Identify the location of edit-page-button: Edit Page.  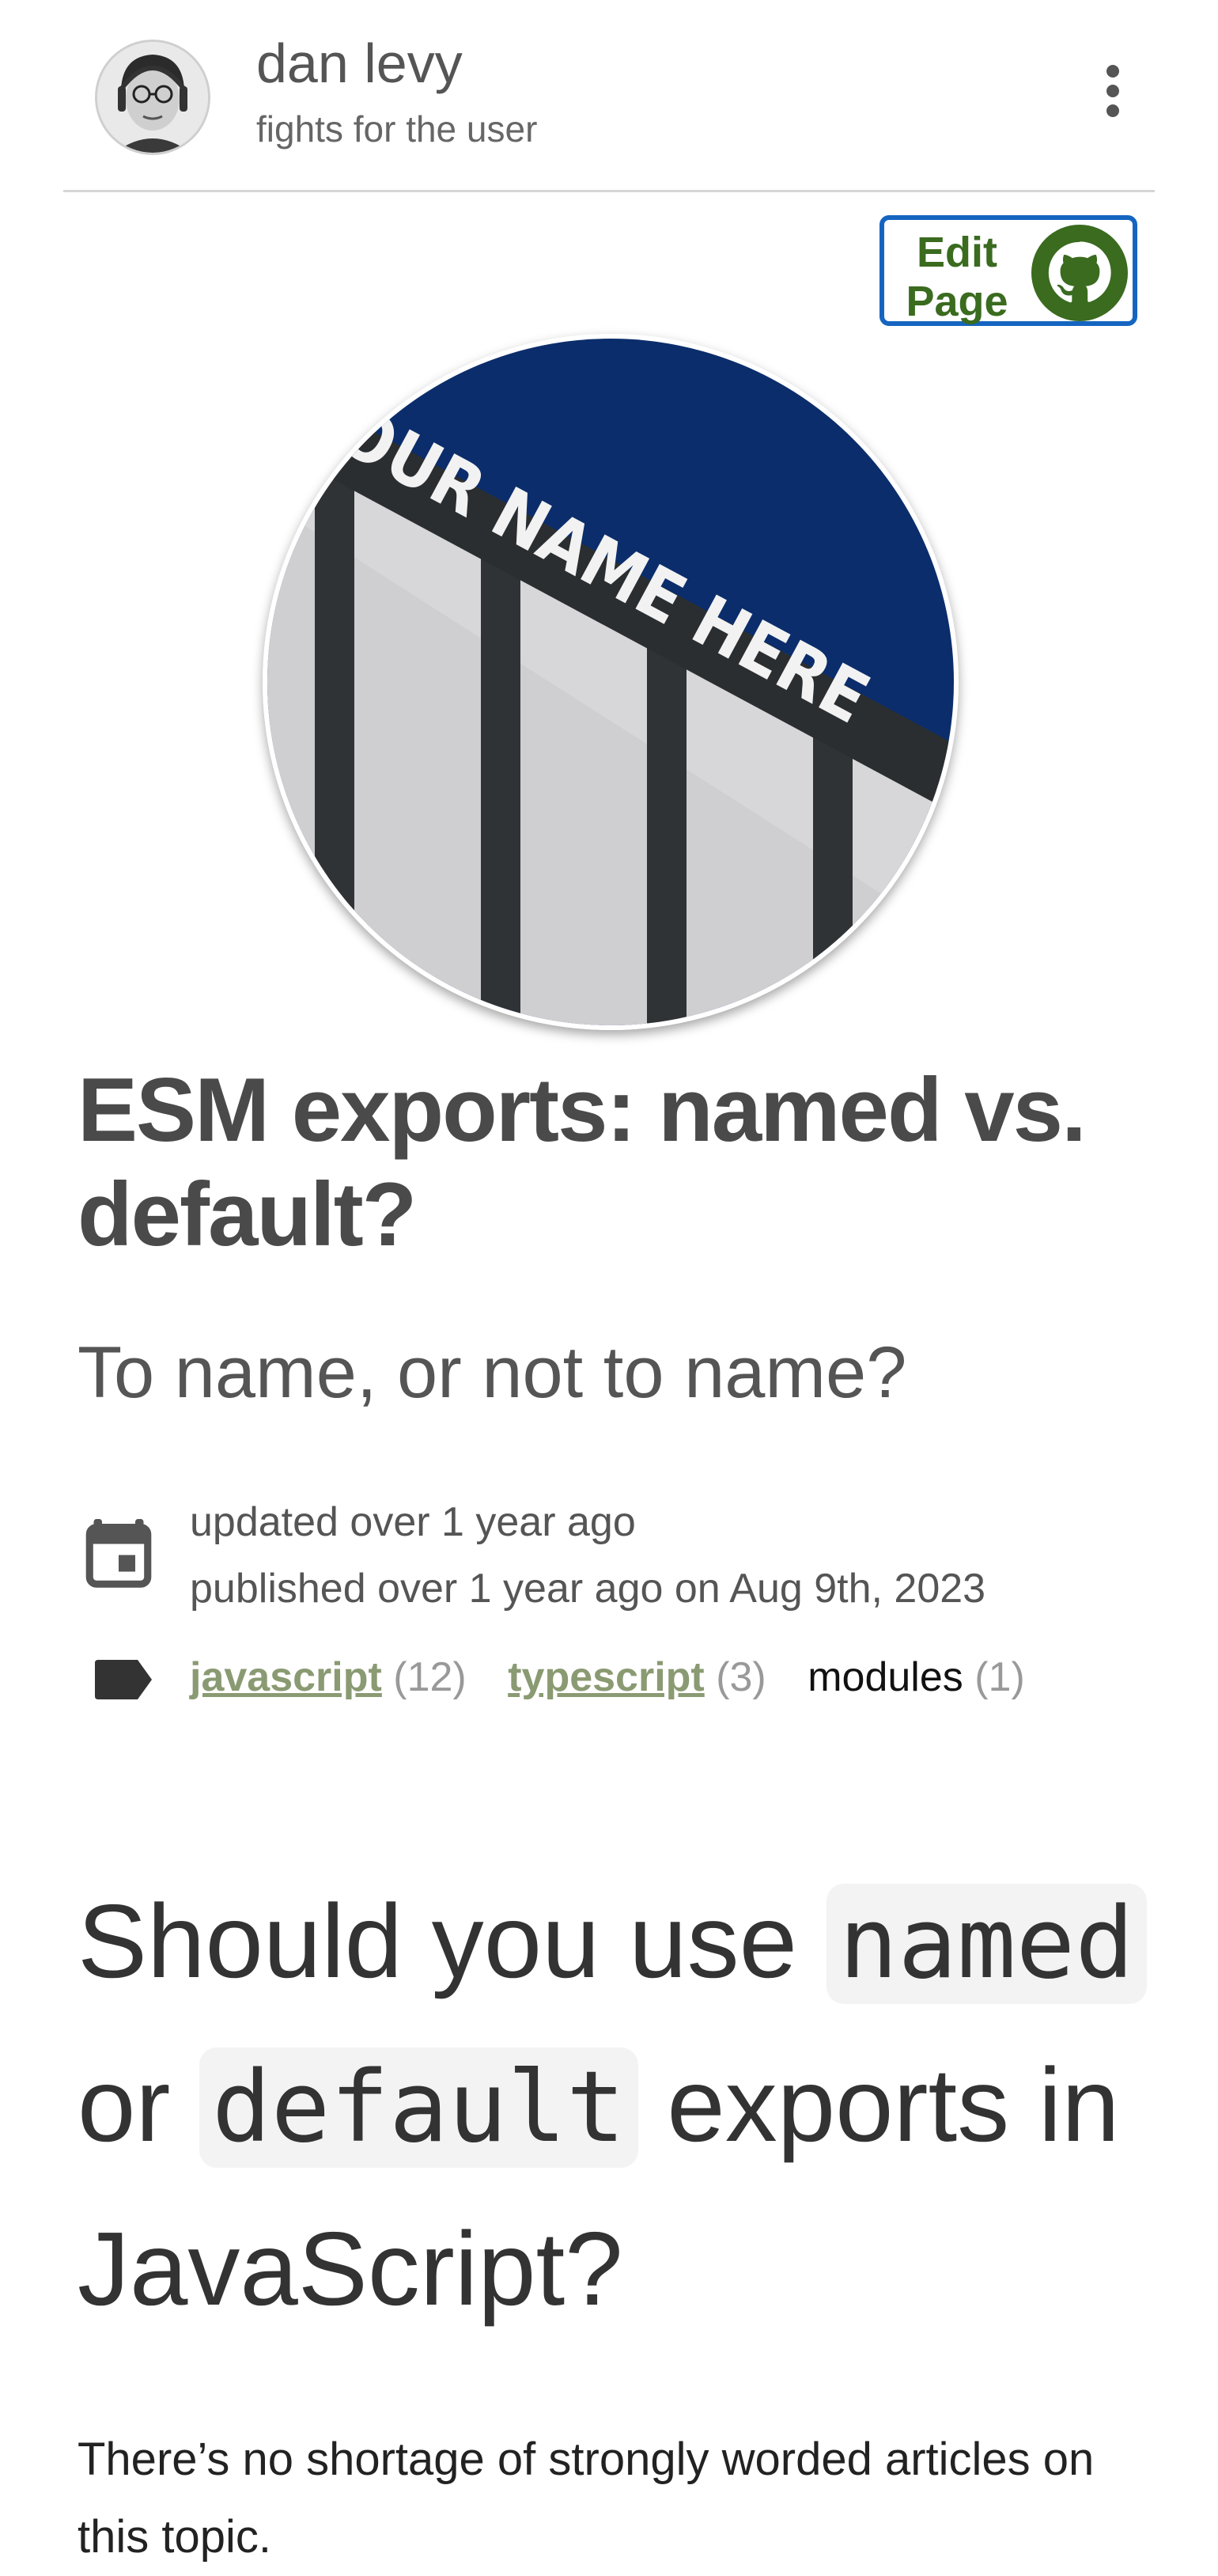
(1008, 270).